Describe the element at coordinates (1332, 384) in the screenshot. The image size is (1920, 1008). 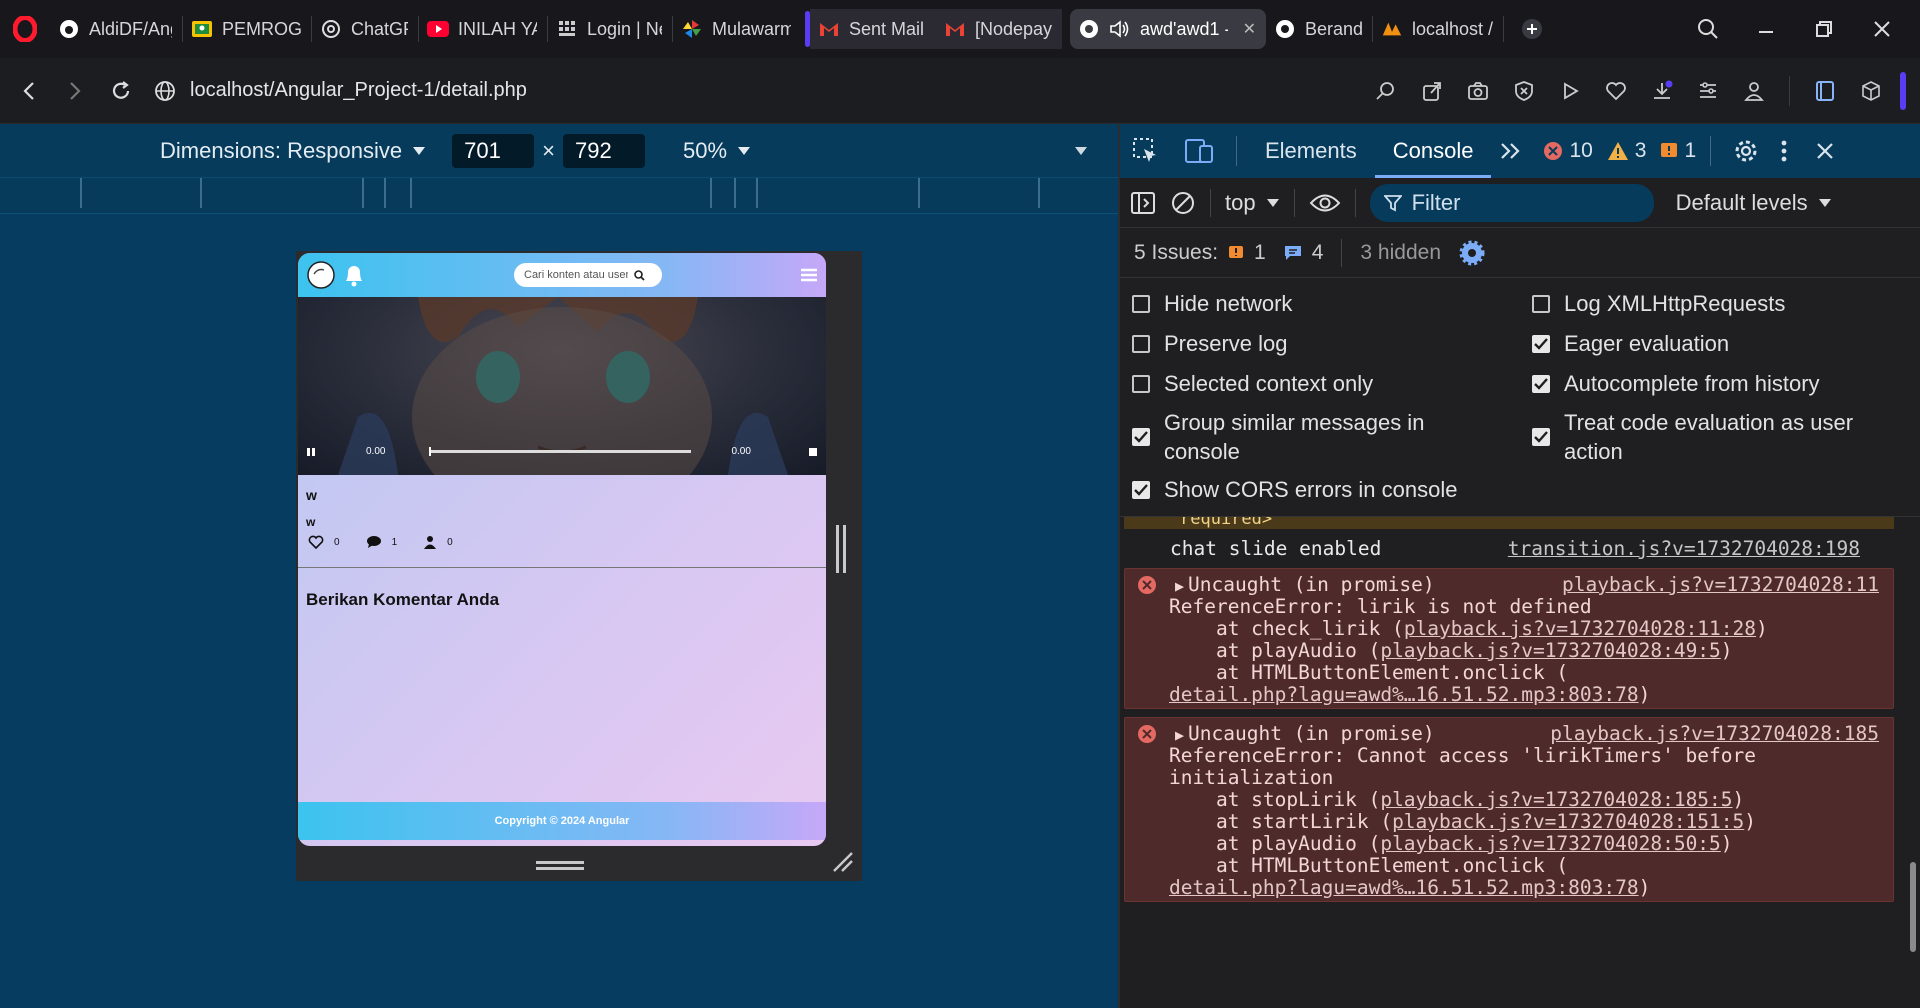
I see `option-selected-context: Selected context only` at that location.